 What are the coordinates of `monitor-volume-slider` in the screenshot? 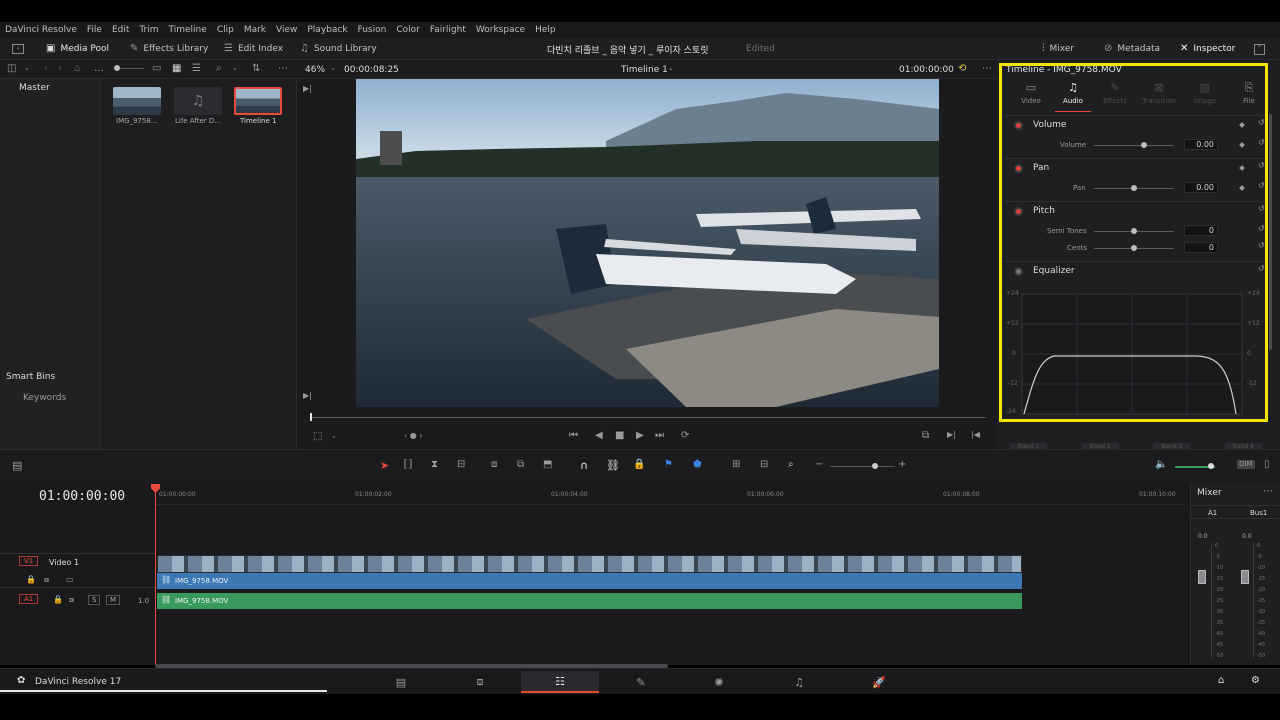 It's located at (1195, 466).